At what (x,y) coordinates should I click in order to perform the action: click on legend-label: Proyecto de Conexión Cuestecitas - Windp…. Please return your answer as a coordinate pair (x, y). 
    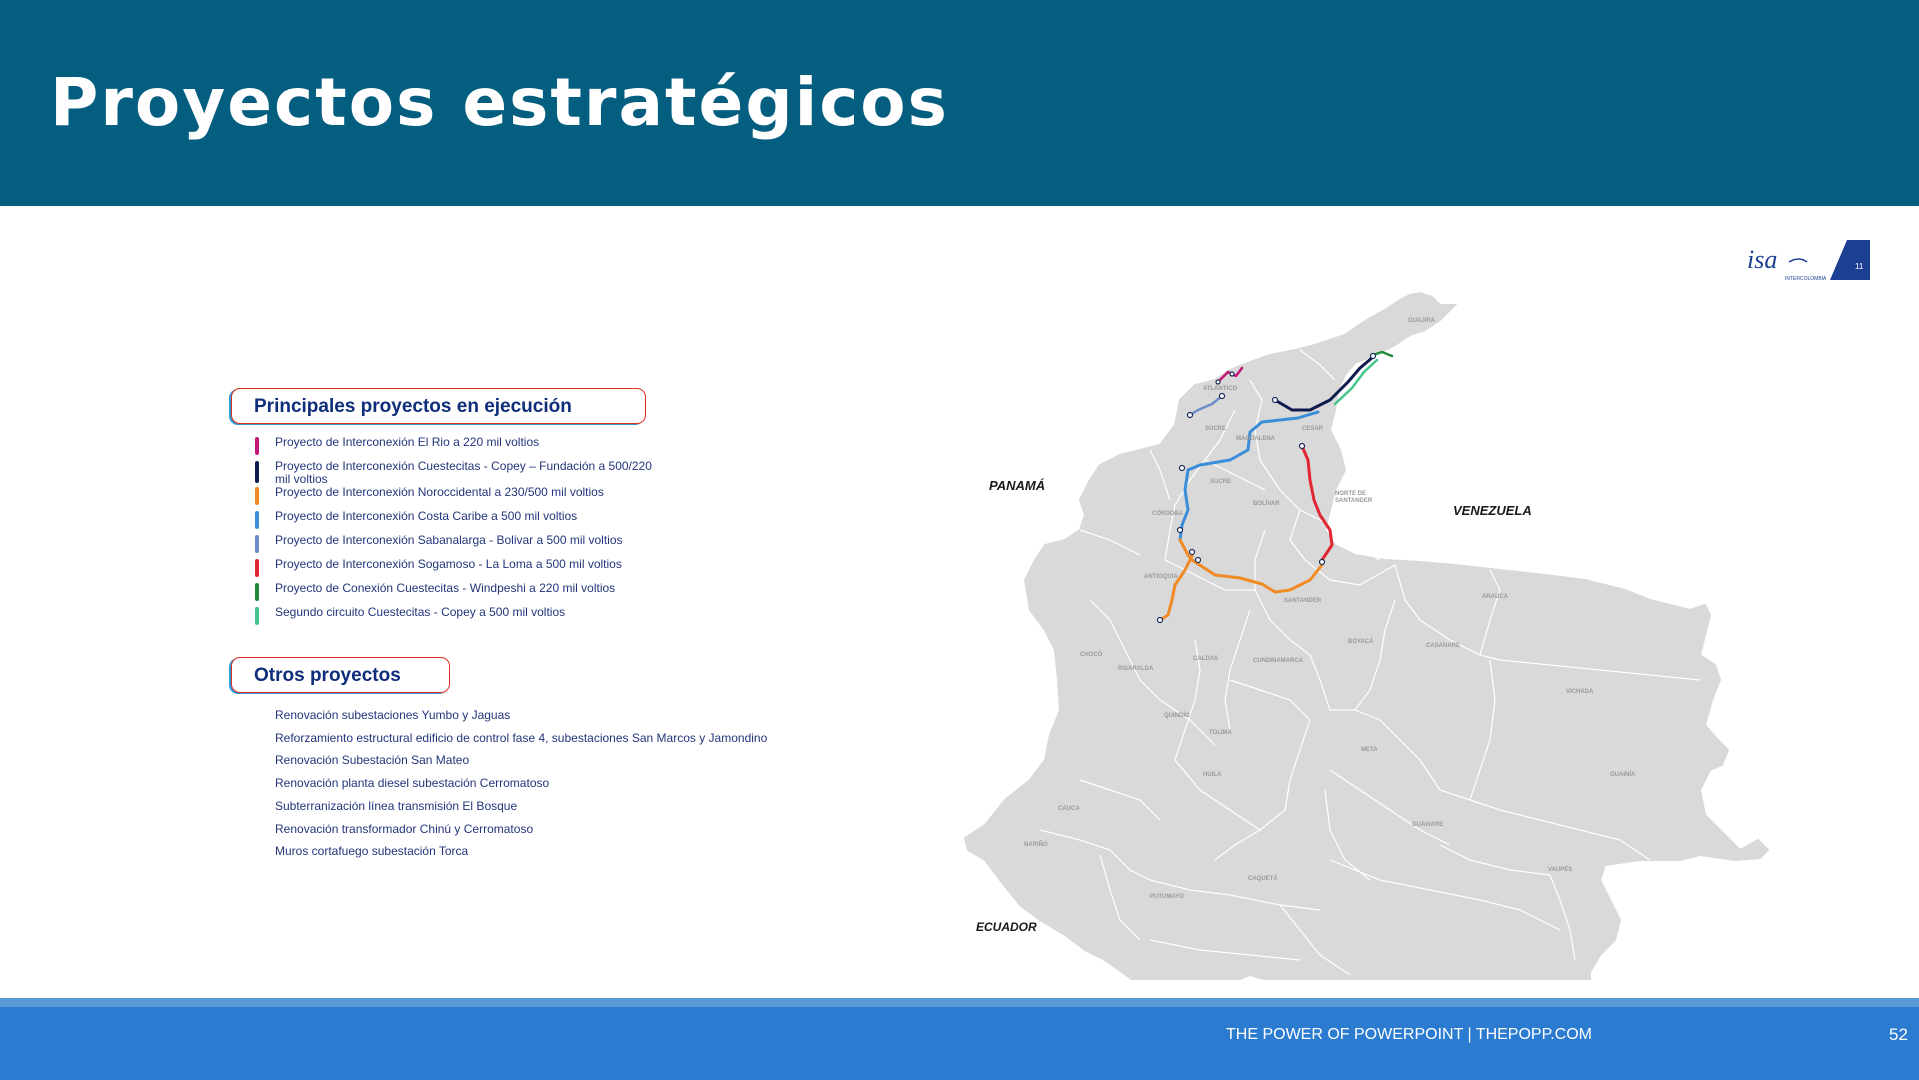
    Looking at the image, I should click on (445, 588).